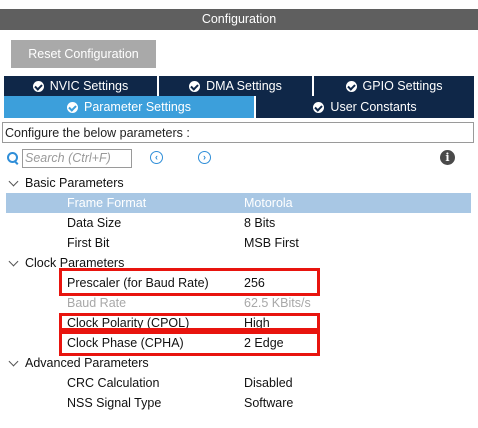 The width and height of the screenshot is (478, 428). What do you see at coordinates (271, 243) in the screenshot?
I see `param-value: MSB First` at bounding box center [271, 243].